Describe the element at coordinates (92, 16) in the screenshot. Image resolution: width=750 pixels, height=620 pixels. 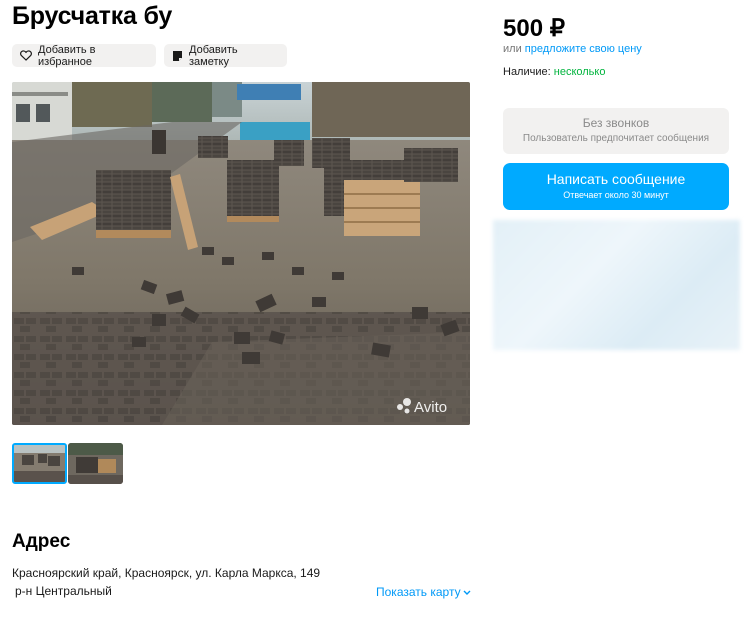
I see `listing-title: Брусчатка бу` at that location.